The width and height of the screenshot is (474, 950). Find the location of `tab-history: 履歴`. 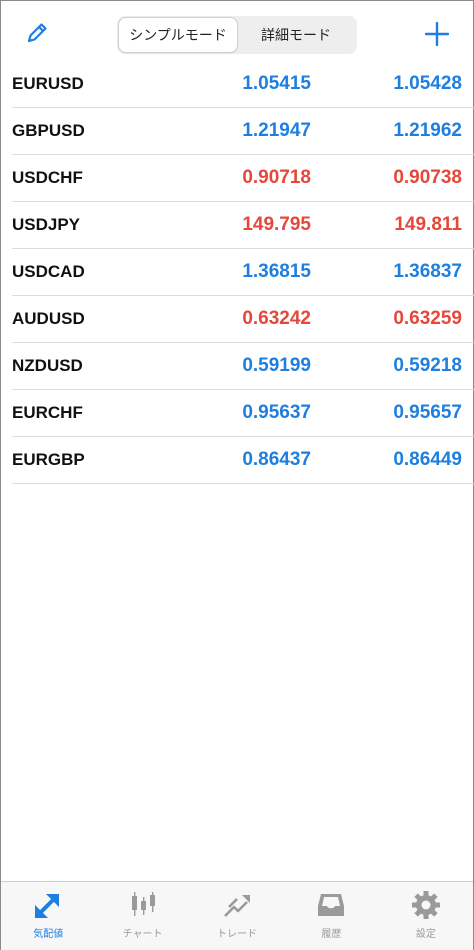

tab-history: 履歴 is located at coordinates (331, 916).